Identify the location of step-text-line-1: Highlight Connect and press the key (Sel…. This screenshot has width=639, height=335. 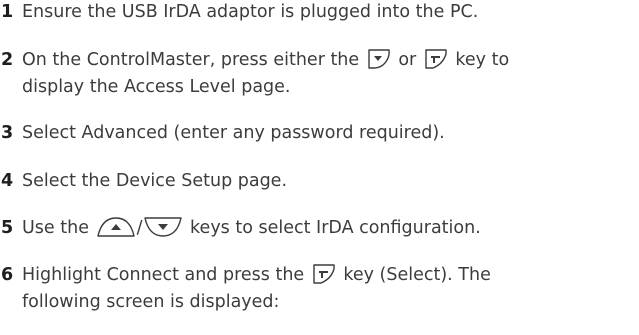
(256, 275).